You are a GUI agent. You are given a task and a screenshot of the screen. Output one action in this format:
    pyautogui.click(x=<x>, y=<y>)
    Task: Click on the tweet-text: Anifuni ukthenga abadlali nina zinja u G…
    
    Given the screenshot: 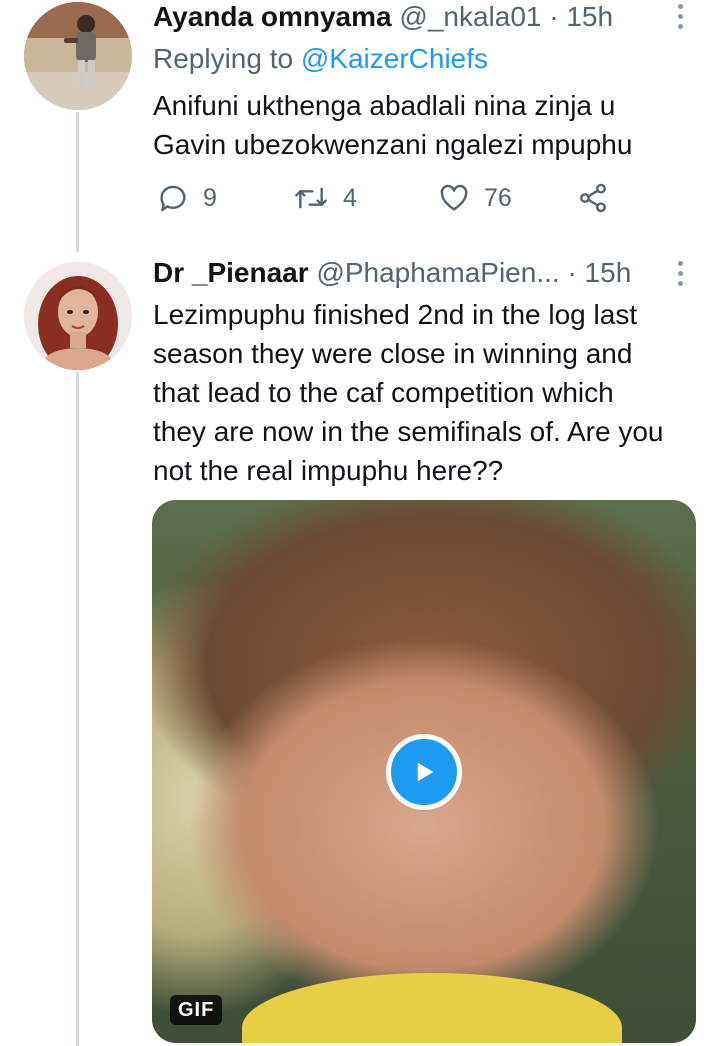 What is the action you would take?
    pyautogui.click(x=393, y=125)
    